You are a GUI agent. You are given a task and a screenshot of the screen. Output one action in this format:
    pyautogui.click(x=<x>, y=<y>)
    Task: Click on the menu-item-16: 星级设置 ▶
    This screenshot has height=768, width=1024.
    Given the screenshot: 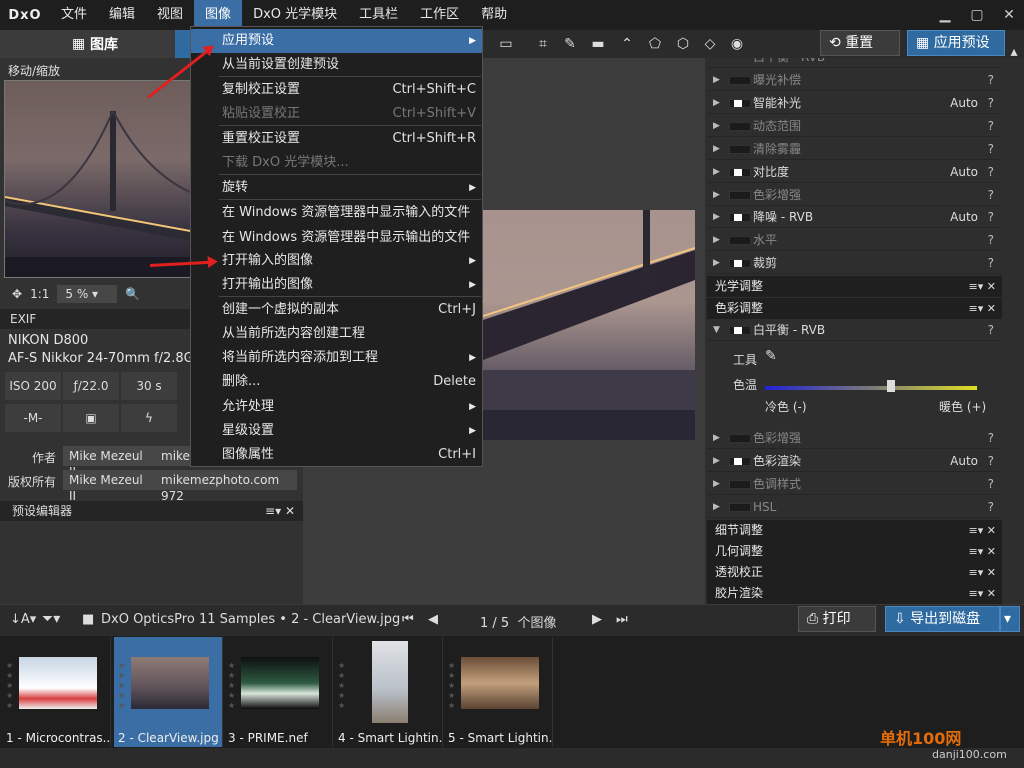 What is the action you would take?
    pyautogui.click(x=336, y=431)
    